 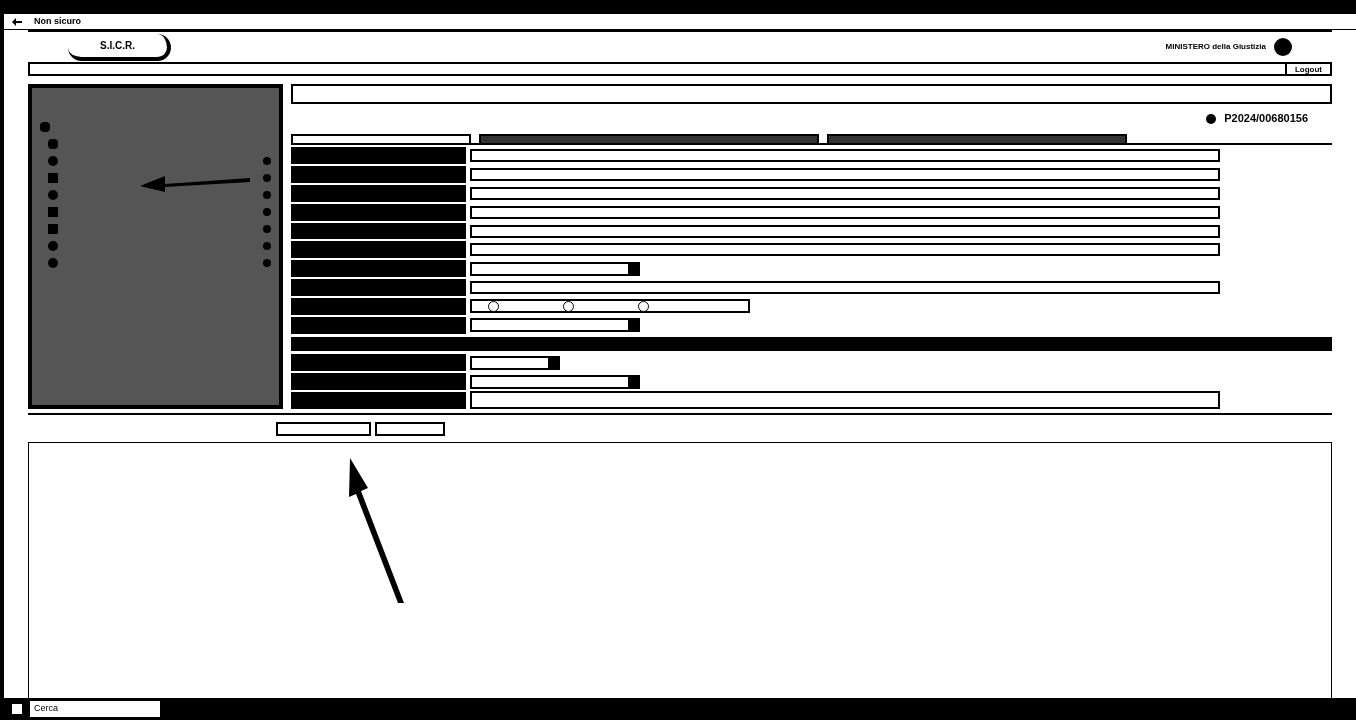 What do you see at coordinates (1215, 47) in the screenshot?
I see `ministry-name: MINISTERO della Giustizia` at bounding box center [1215, 47].